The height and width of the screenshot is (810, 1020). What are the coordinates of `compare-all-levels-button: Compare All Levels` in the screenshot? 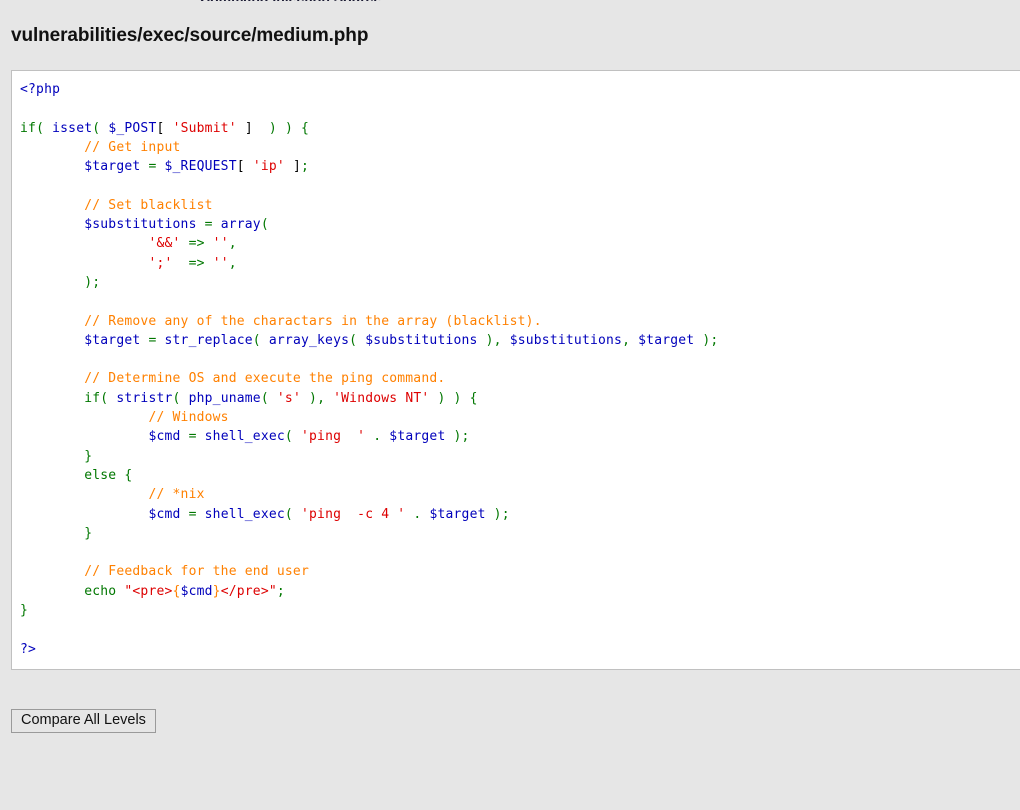 It's located at (83, 721).